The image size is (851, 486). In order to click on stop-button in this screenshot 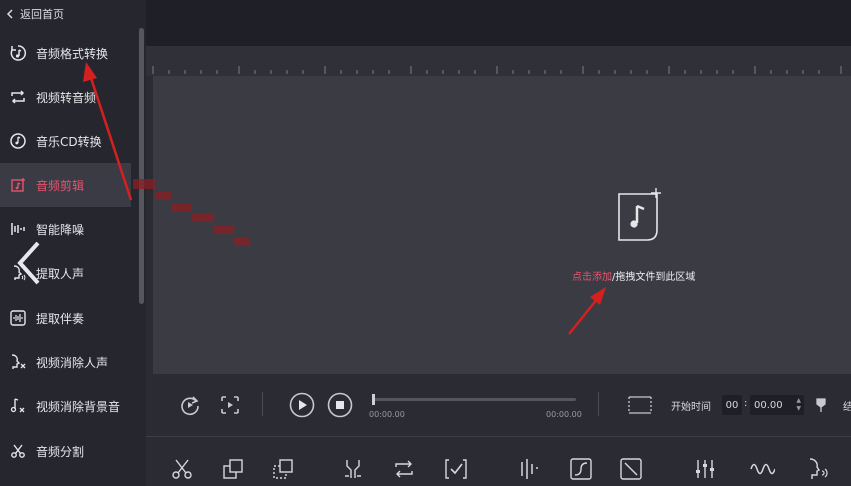, I will do `click(340, 407)`.